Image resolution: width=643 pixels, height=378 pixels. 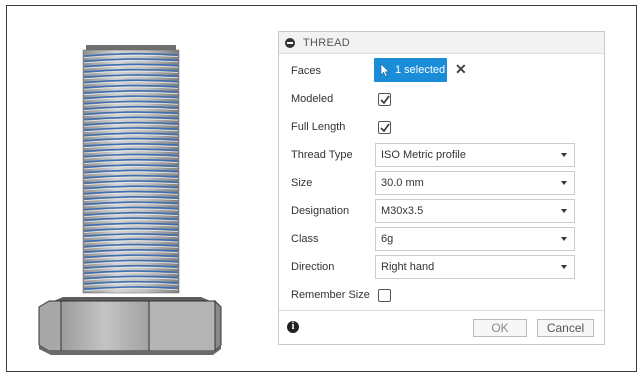 I want to click on hex-face-edge, so click(x=218, y=326).